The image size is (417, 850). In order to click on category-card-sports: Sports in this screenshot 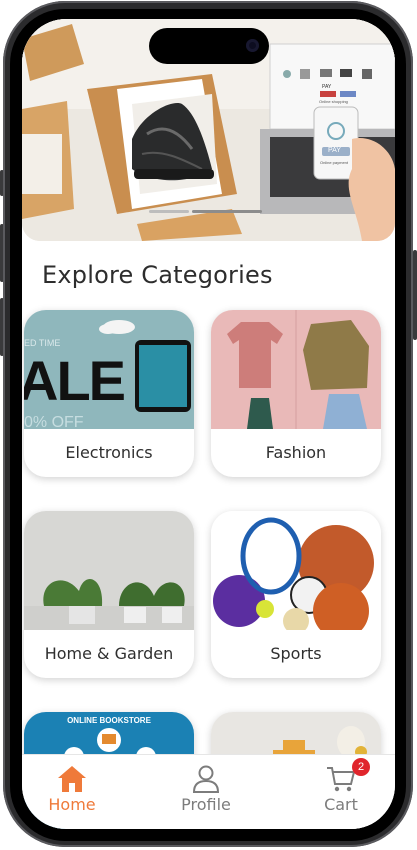, I will do `click(296, 594)`.